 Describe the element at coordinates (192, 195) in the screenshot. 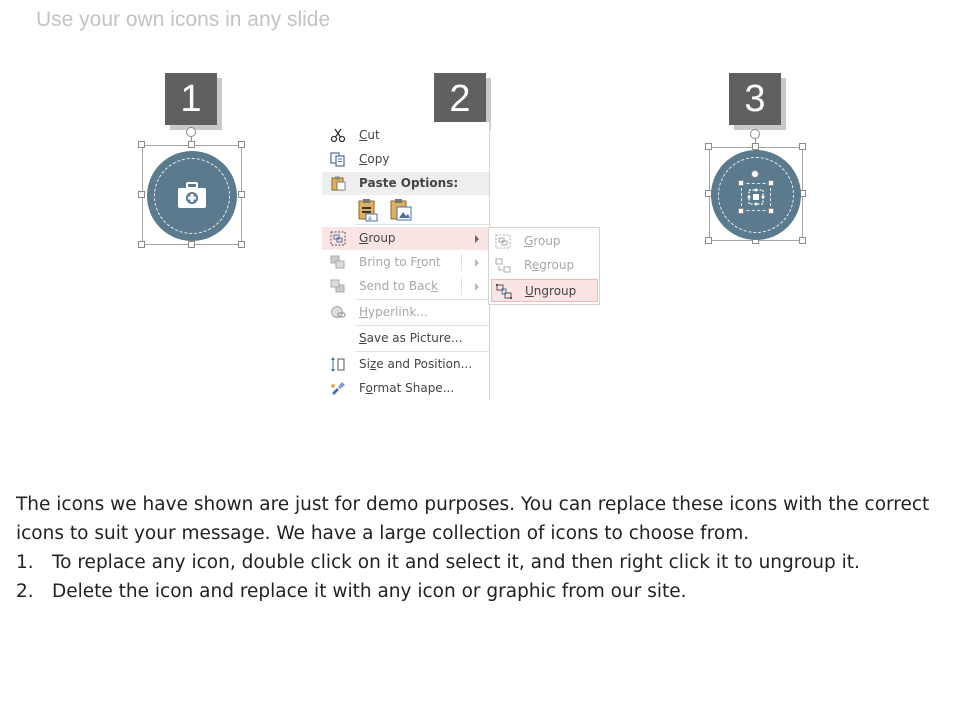

I see `medical-kit-icon` at that location.